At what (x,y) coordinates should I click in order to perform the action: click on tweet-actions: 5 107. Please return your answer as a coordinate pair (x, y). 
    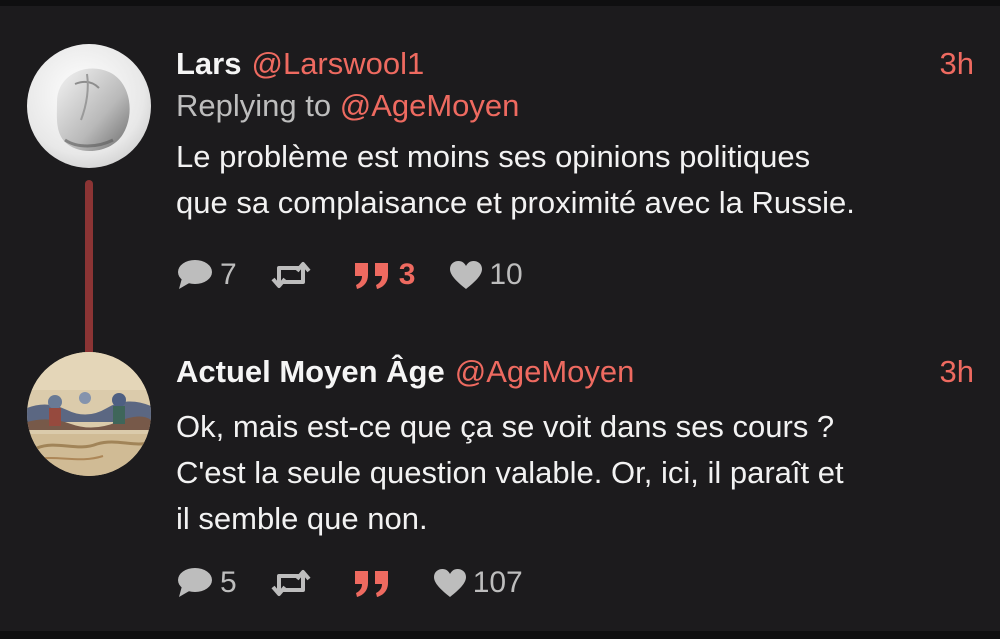
    Looking at the image, I should click on (366, 583).